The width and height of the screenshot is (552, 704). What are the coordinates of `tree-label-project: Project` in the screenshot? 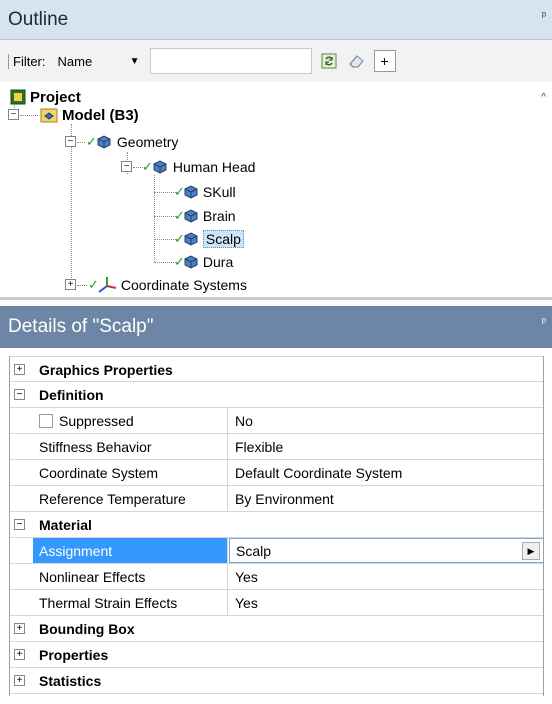 It's located at (55, 97).